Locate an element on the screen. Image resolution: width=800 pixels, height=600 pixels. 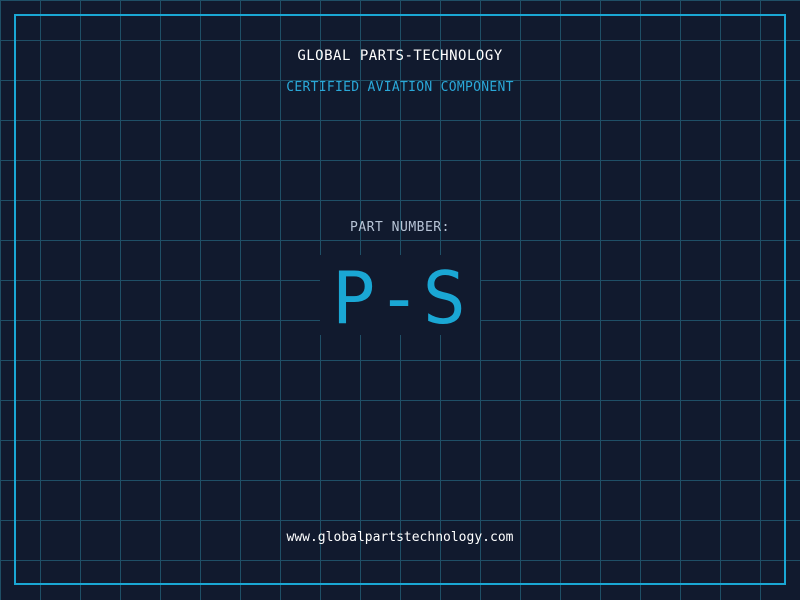
certification-subtitle: CERTIFIED AVIATION COMPONENT is located at coordinates (400, 87).